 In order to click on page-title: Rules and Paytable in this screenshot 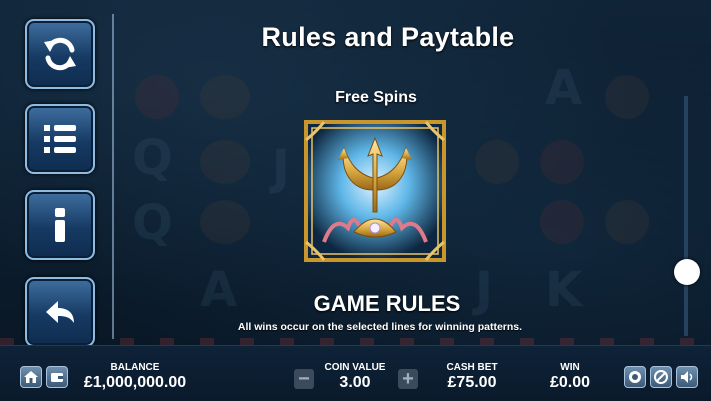, I will do `click(388, 37)`.